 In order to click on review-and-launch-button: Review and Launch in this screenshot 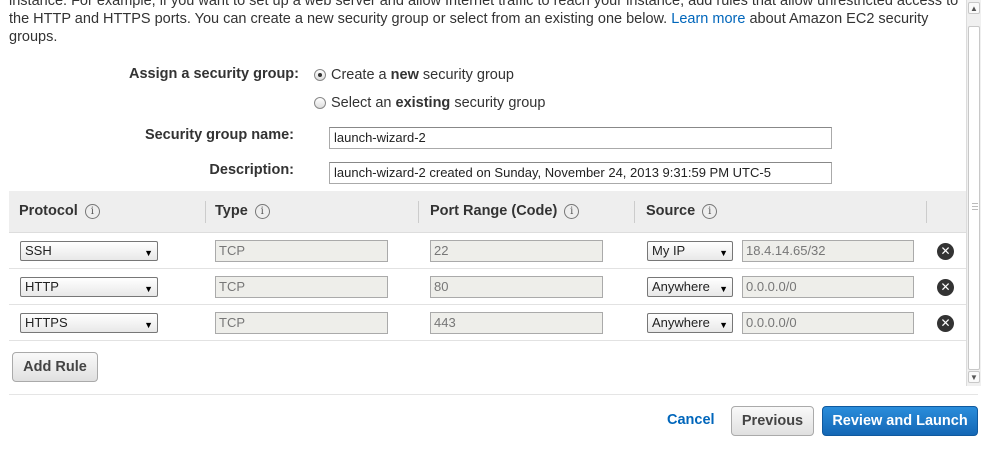, I will do `click(900, 421)`.